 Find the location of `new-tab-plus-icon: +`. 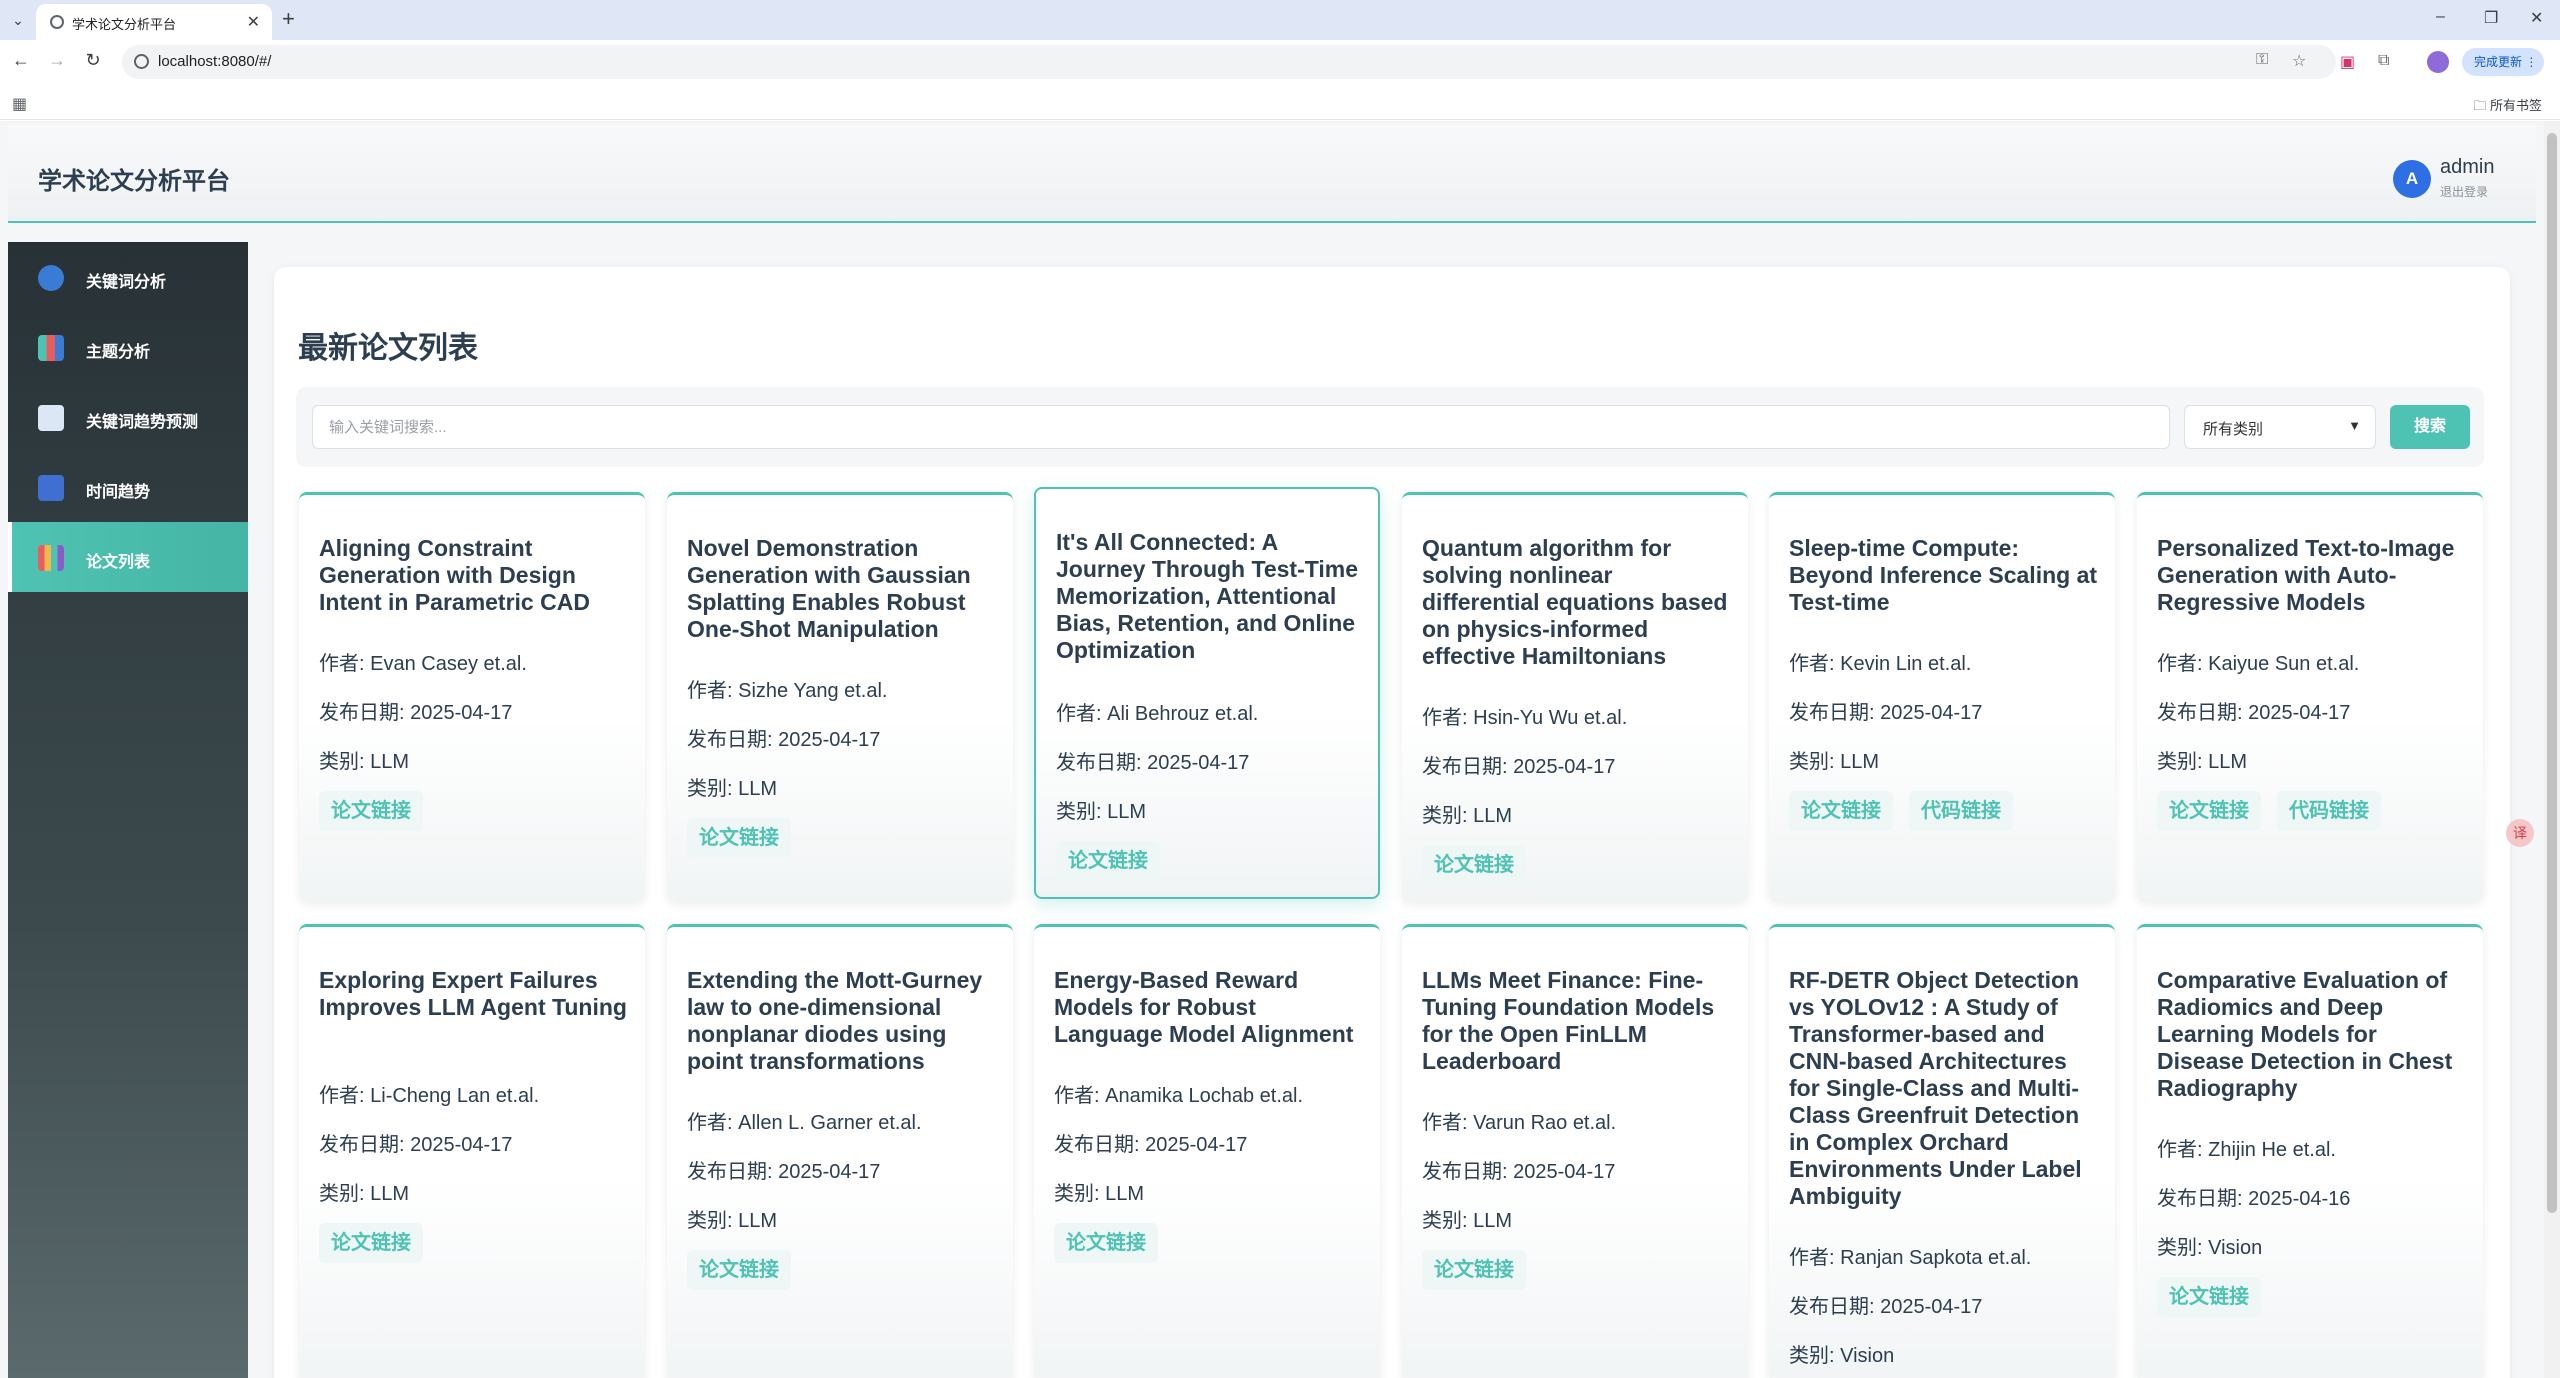

new-tab-plus-icon: + is located at coordinates (288, 19).